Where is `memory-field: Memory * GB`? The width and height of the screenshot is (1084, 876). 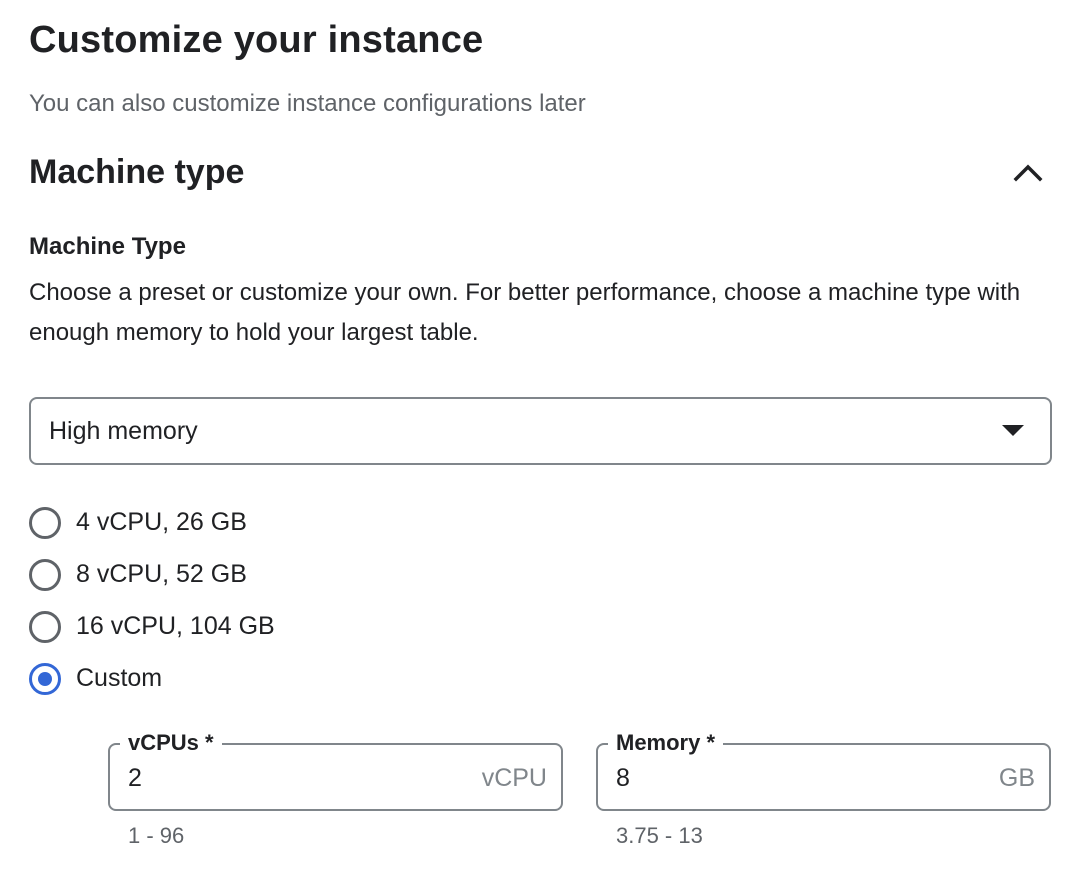 memory-field: Memory * GB is located at coordinates (823, 769).